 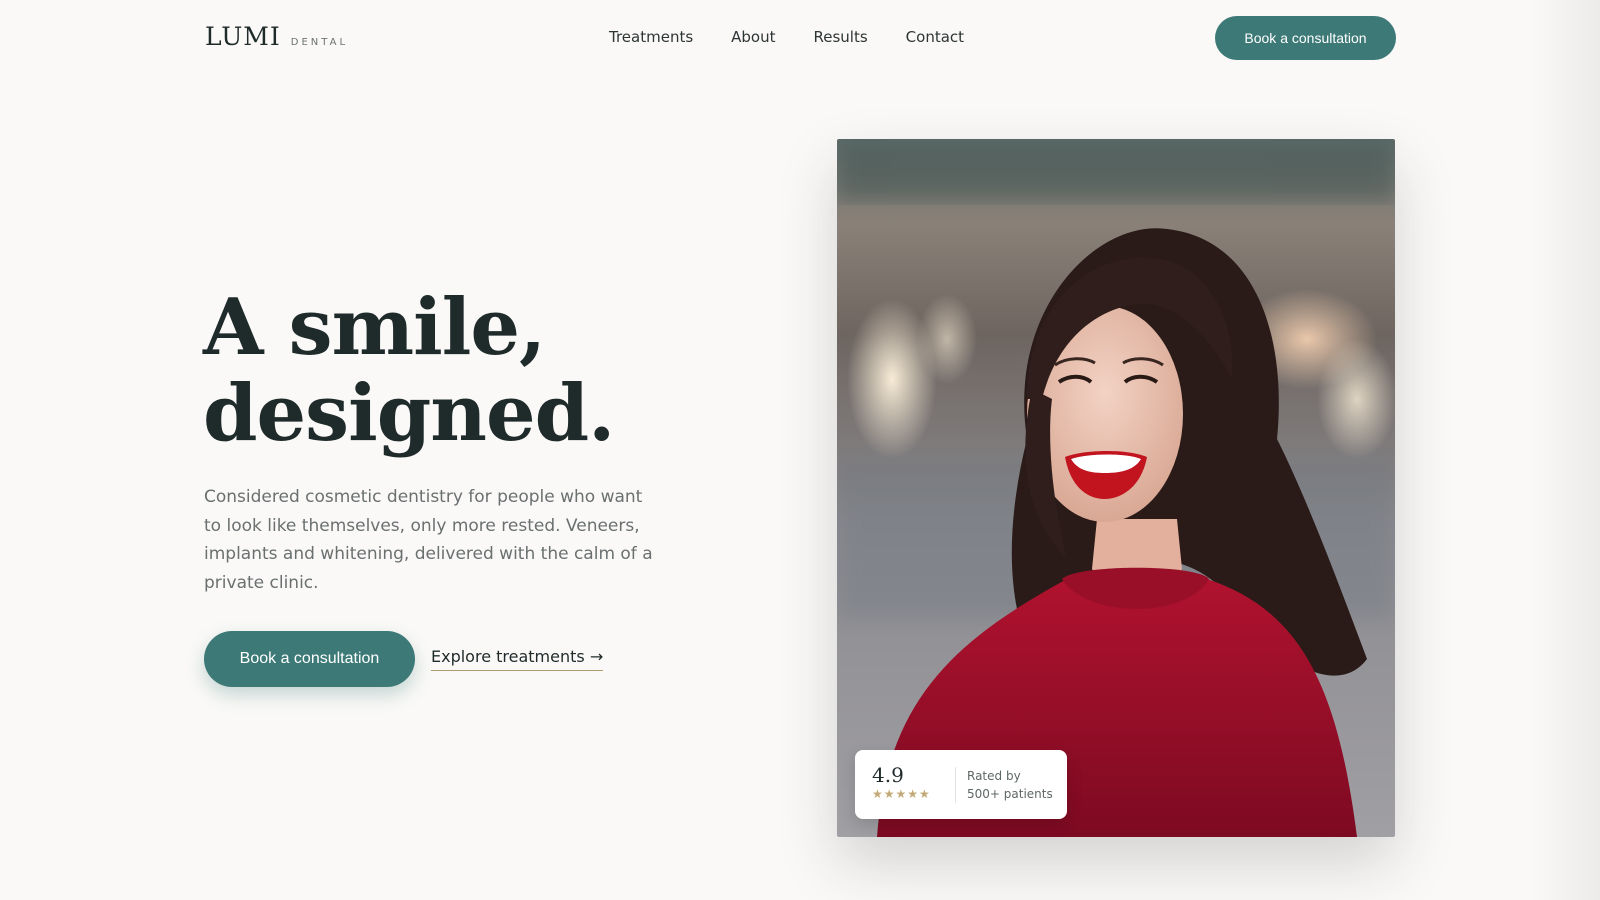 I want to click on rating-label-line-2: 500+ patients, so click(x=1010, y=794).